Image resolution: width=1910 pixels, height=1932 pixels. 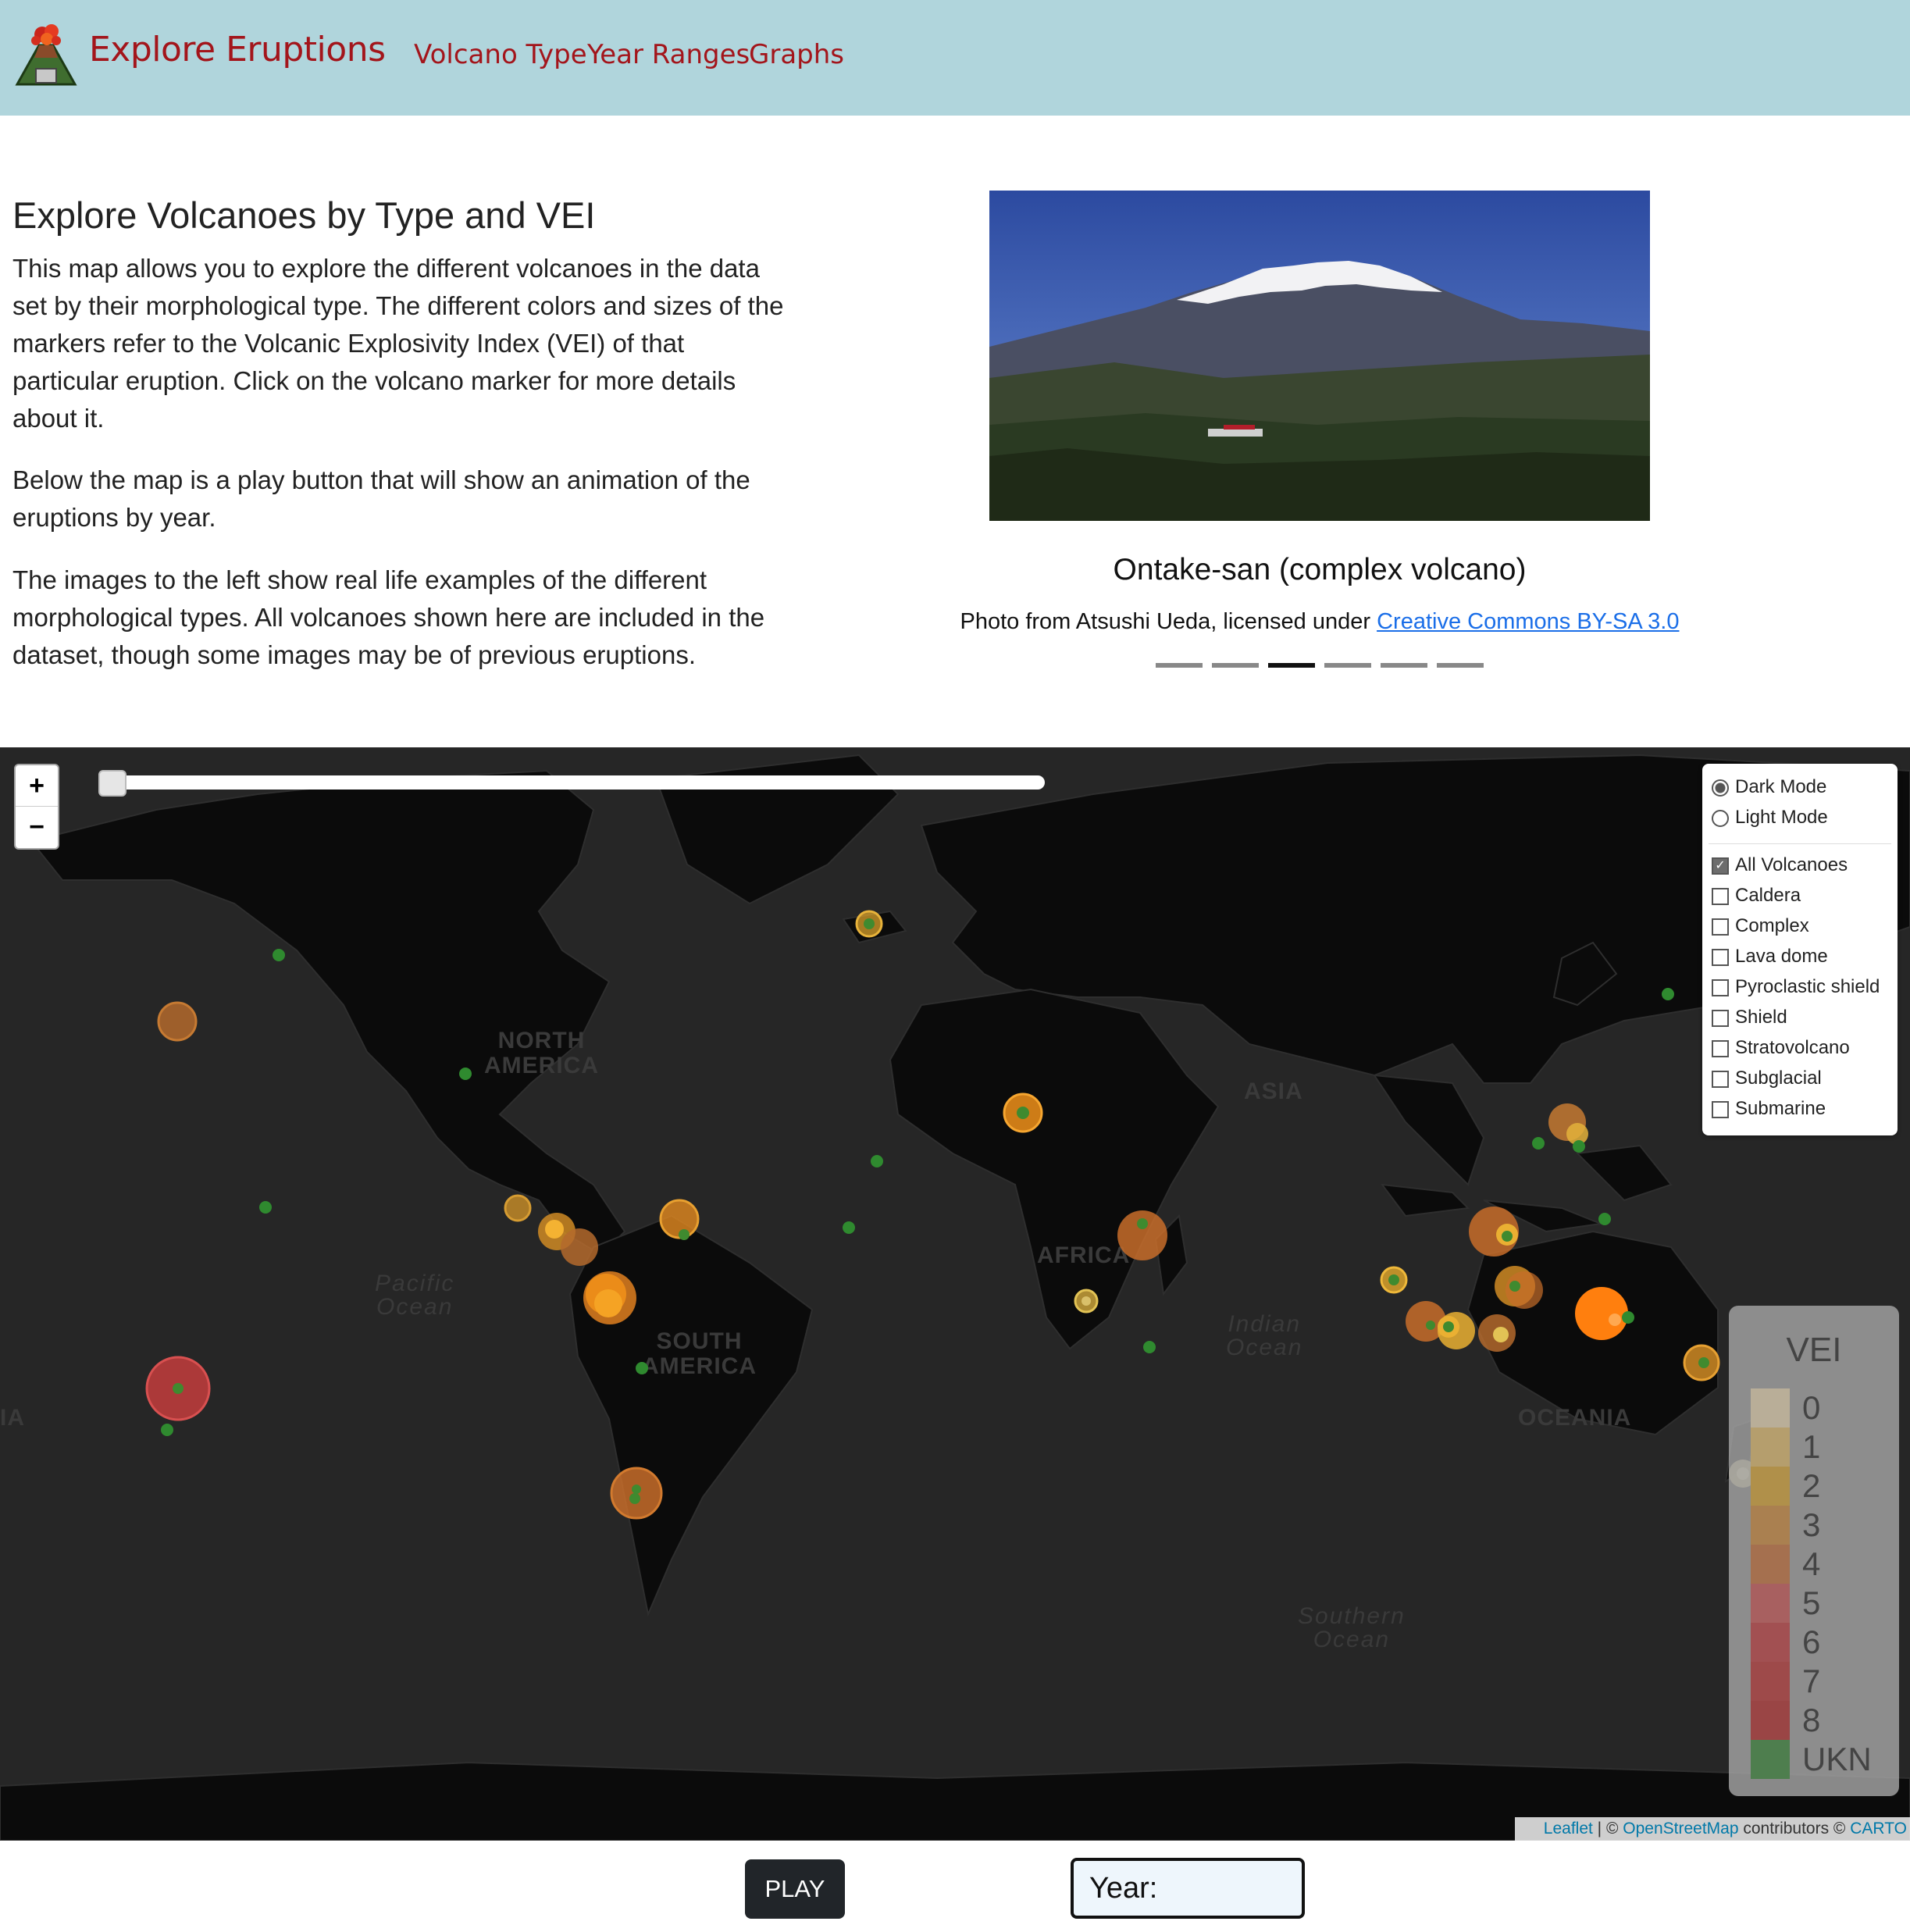 What do you see at coordinates (1188, 1888) in the screenshot?
I see `year-display: Year:` at bounding box center [1188, 1888].